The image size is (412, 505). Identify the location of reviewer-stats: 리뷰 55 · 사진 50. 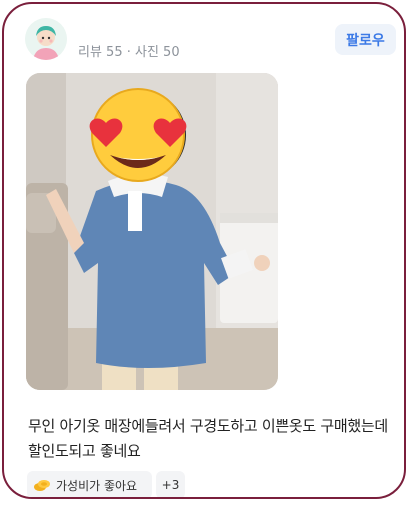
(129, 52).